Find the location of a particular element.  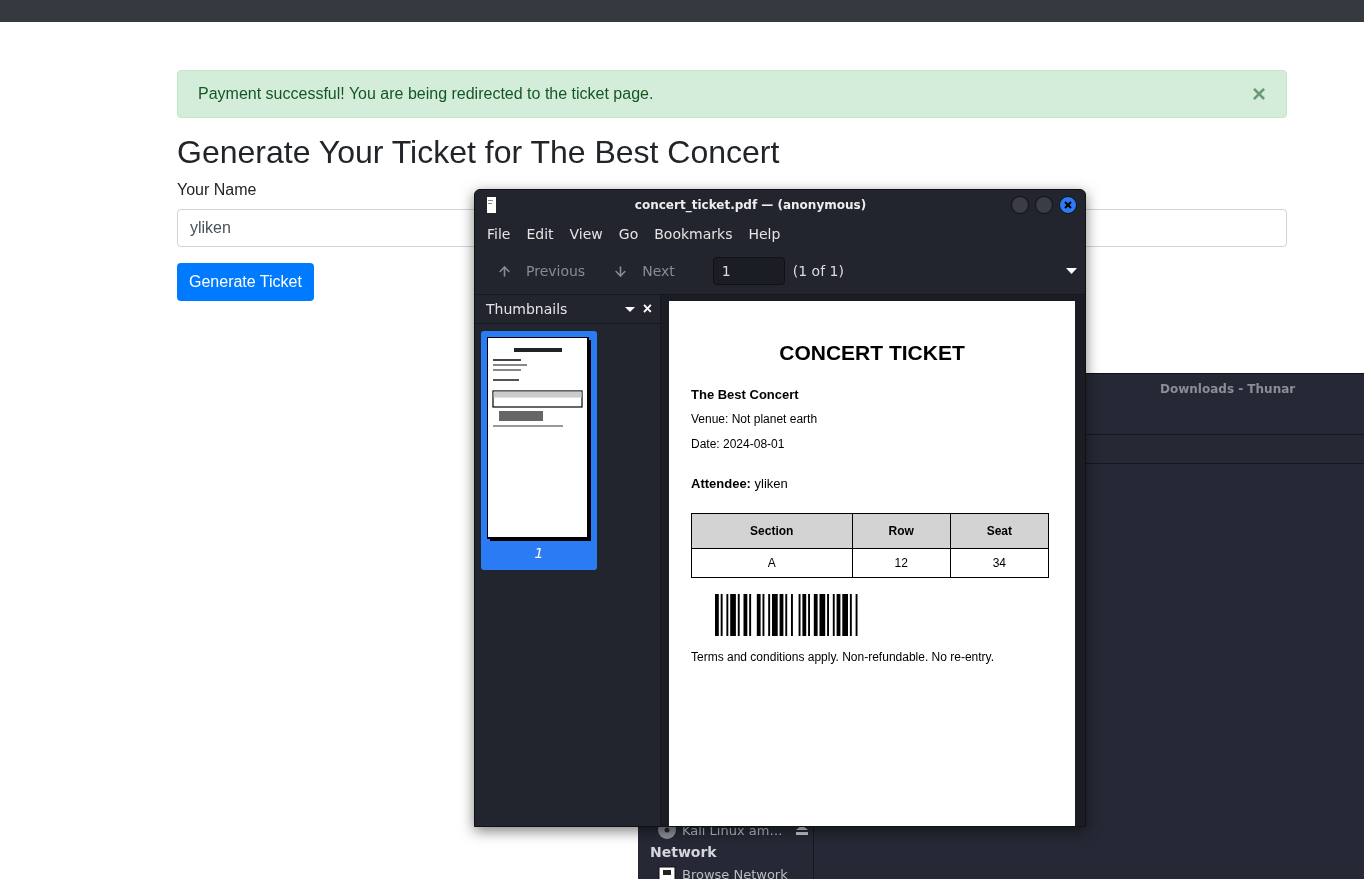

eject-icon is located at coordinates (802, 830).